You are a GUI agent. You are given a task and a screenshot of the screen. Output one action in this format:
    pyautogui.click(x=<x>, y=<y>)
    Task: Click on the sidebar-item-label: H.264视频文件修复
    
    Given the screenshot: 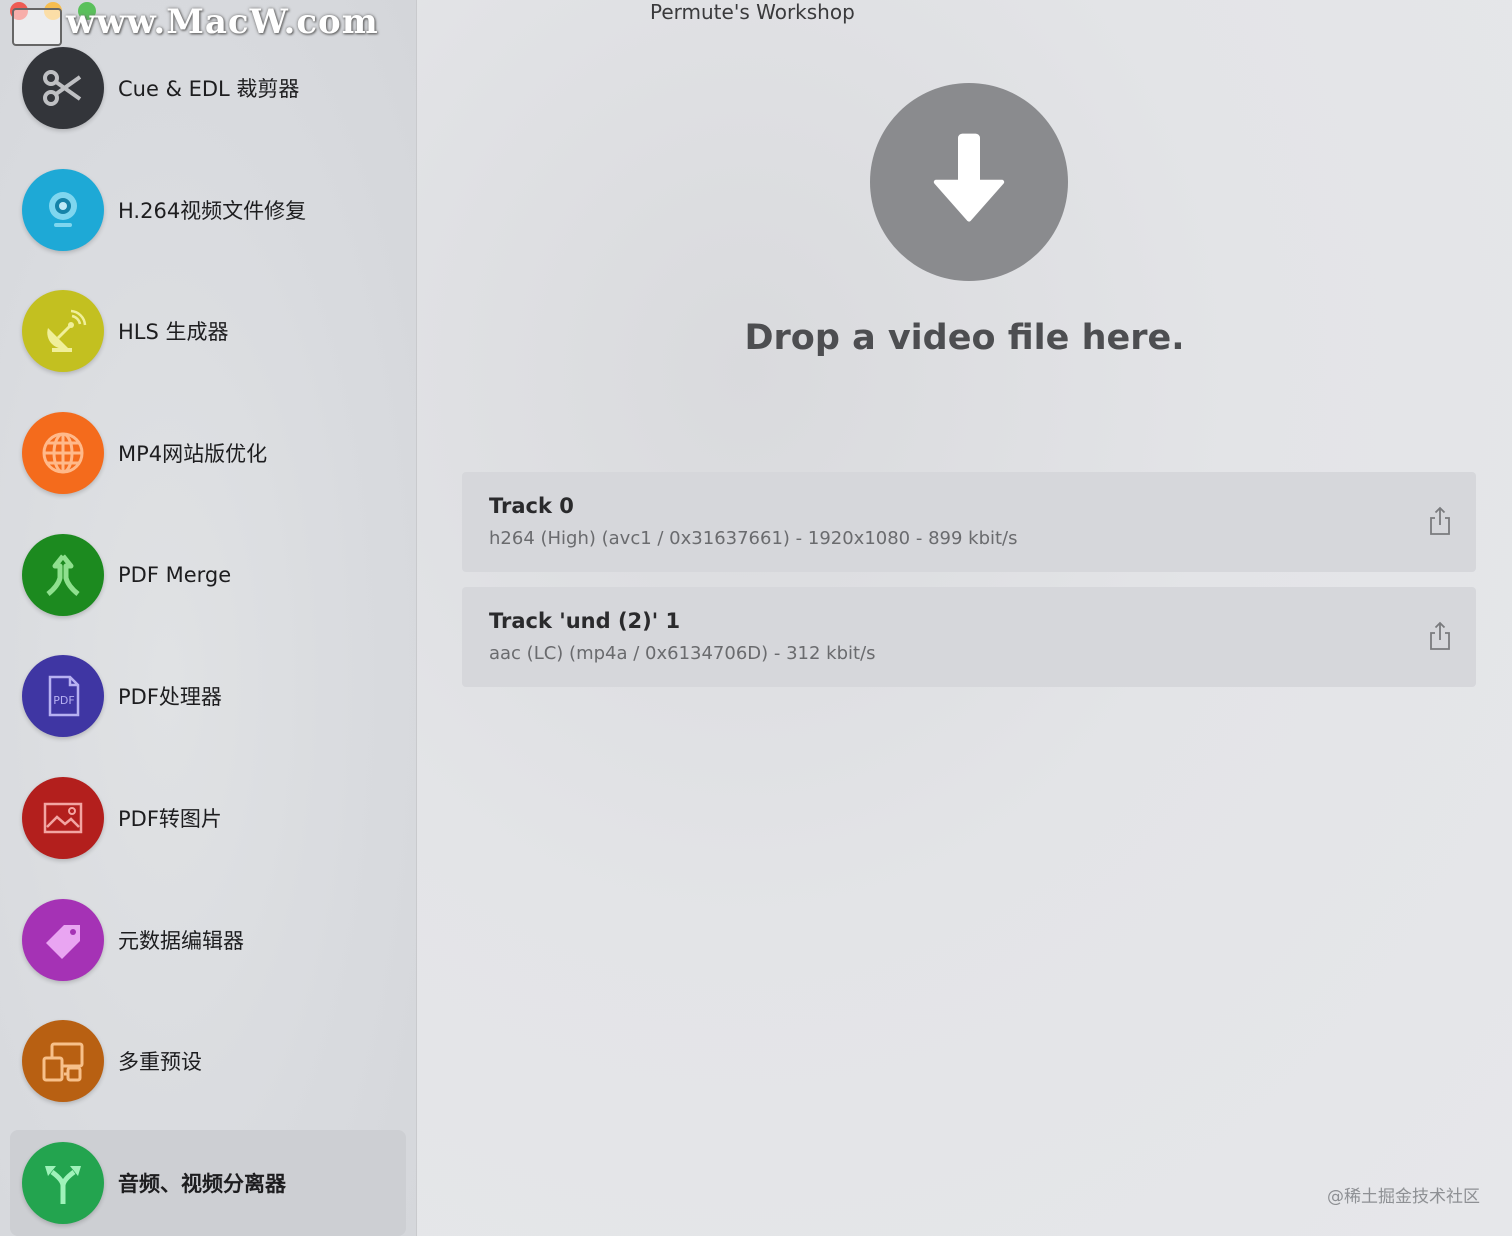 What is the action you would take?
    pyautogui.click(x=212, y=211)
    